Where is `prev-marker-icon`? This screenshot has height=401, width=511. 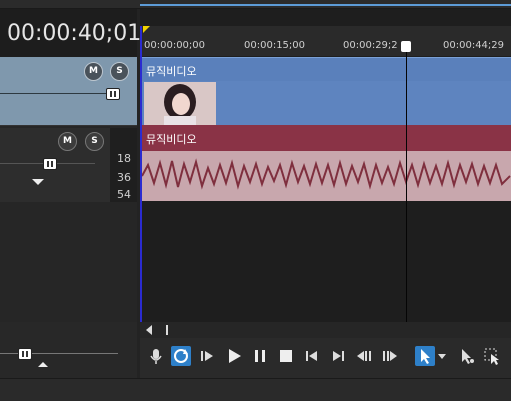 prev-marker-icon is located at coordinates (364, 356).